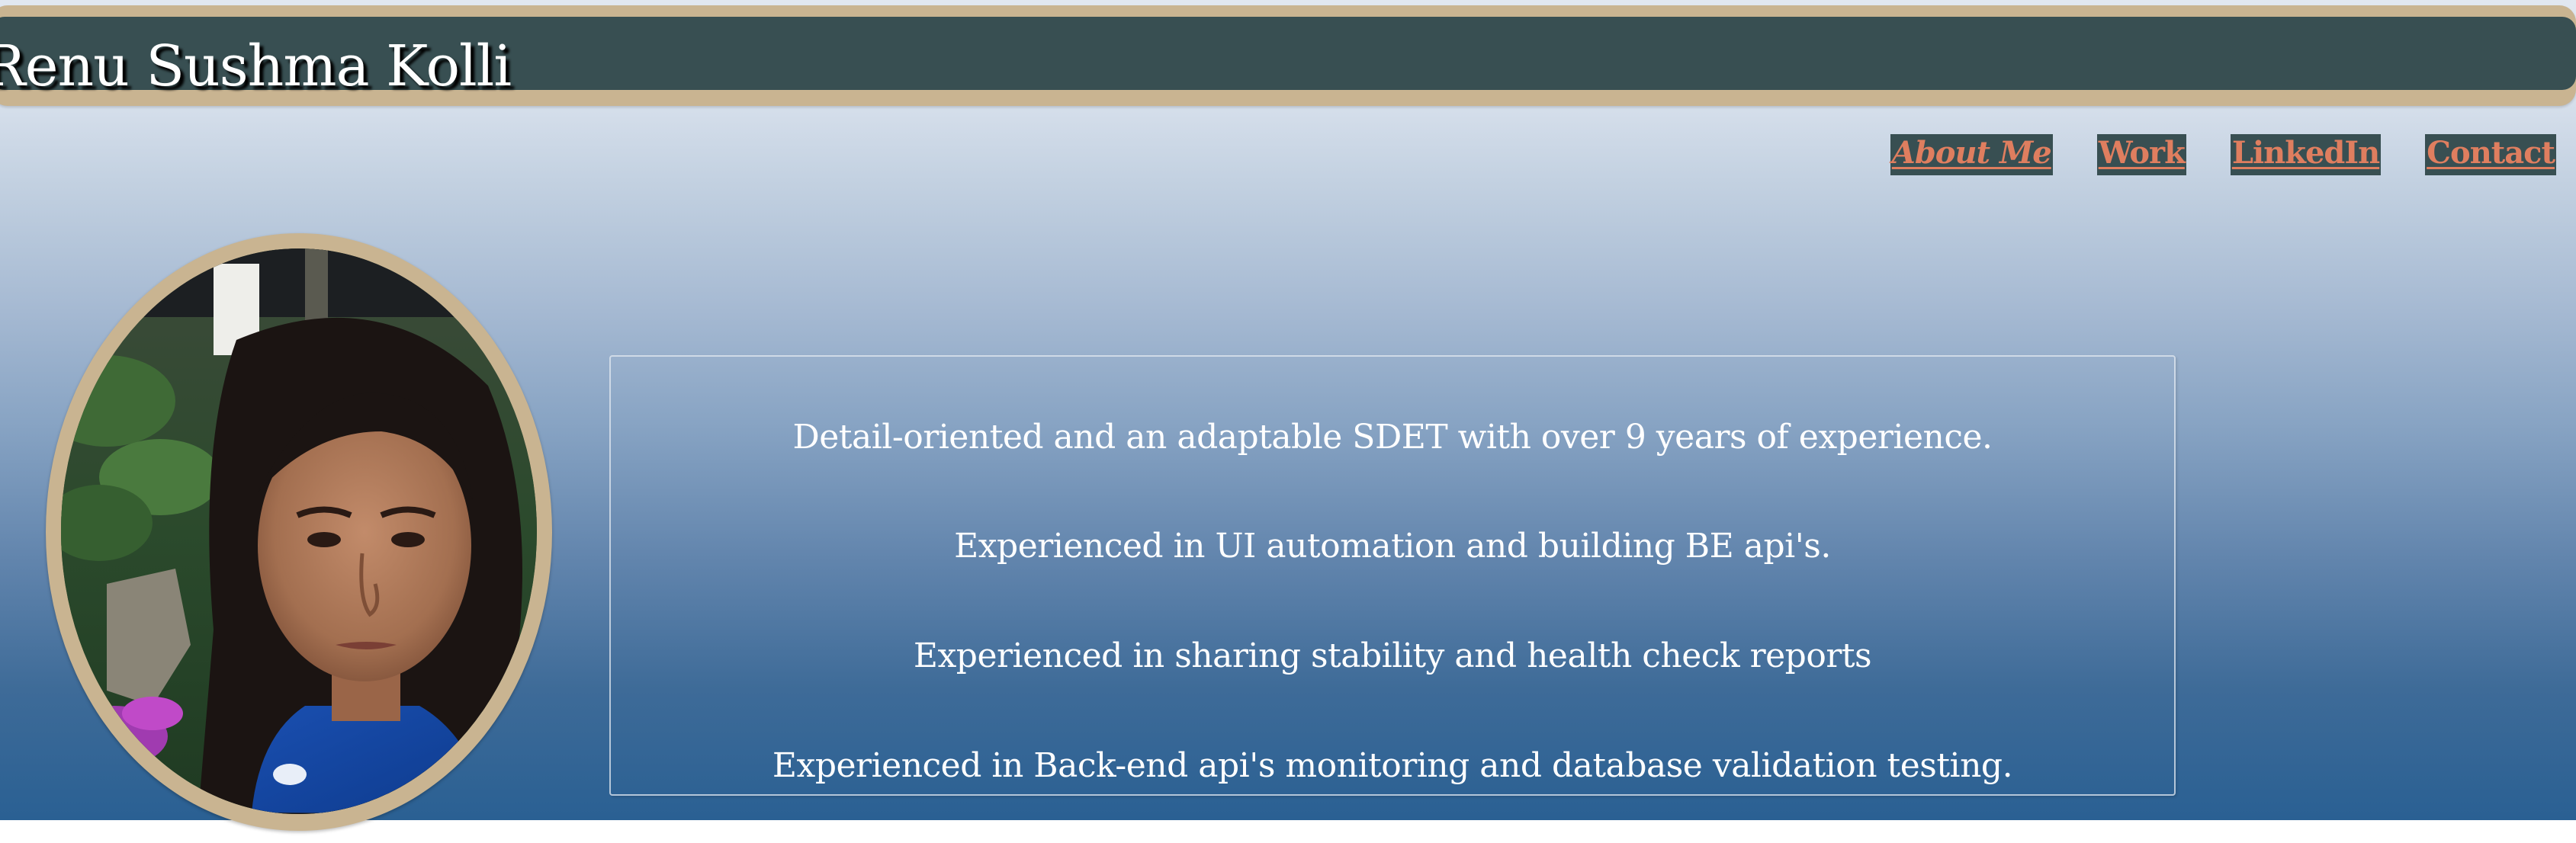 The image size is (2576, 843). Describe the element at coordinates (2141, 154) in the screenshot. I see `nav-link-work: Work` at that location.